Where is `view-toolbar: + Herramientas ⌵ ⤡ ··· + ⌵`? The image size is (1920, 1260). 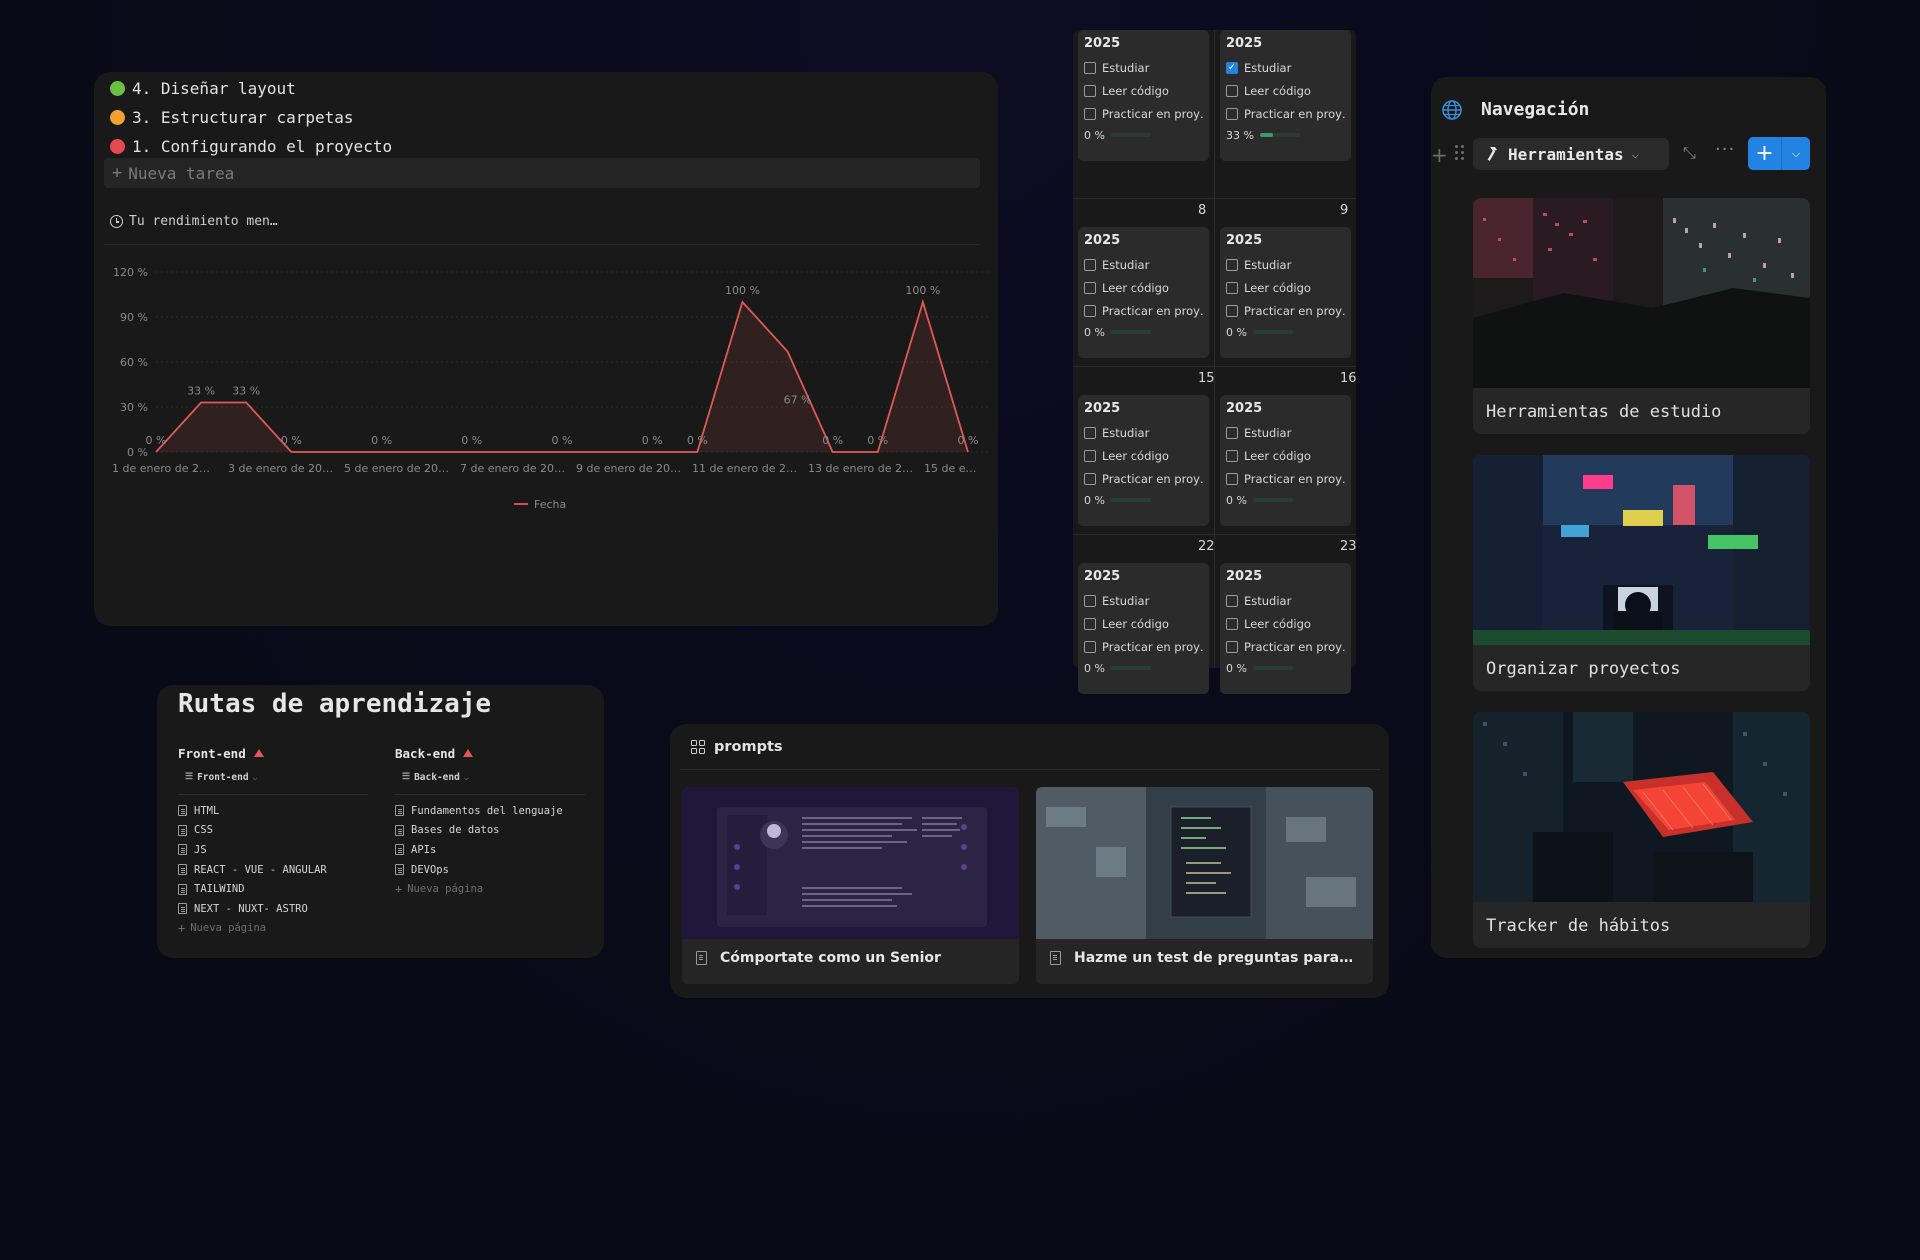
view-toolbar: + Herramientas ⌵ ⤡ ··· + ⌵ is located at coordinates (1628, 154).